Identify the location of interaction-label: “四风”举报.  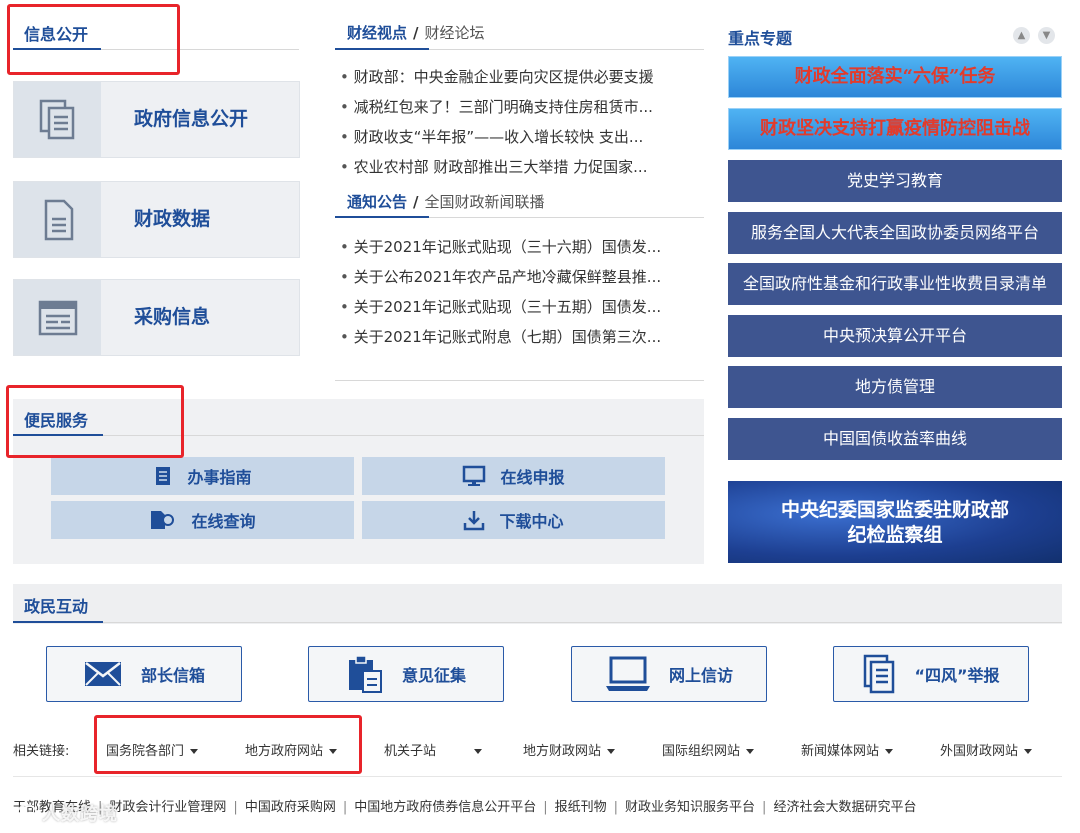
(957, 675).